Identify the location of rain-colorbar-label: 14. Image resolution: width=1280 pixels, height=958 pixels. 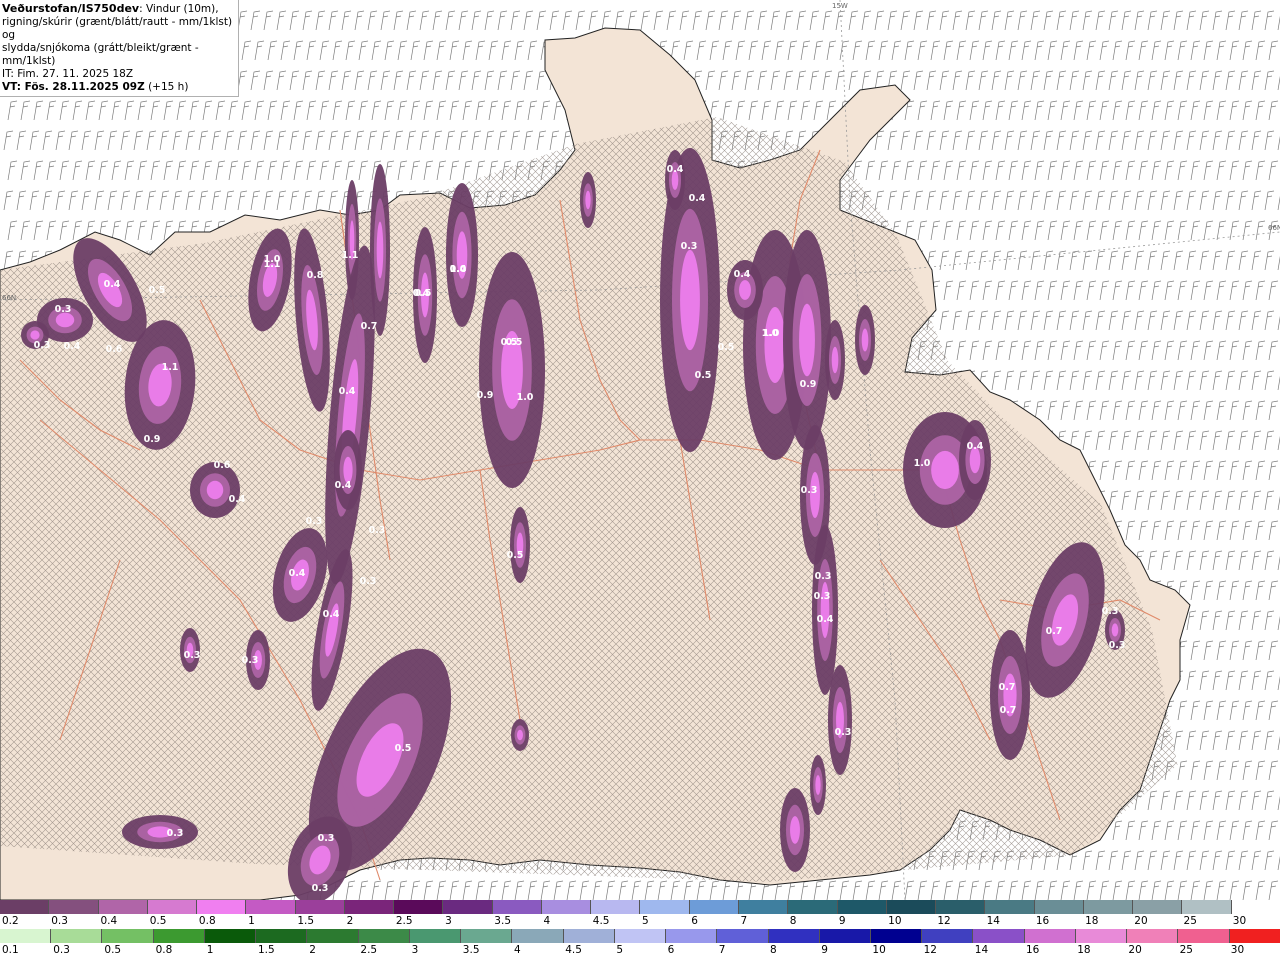
(981, 950).